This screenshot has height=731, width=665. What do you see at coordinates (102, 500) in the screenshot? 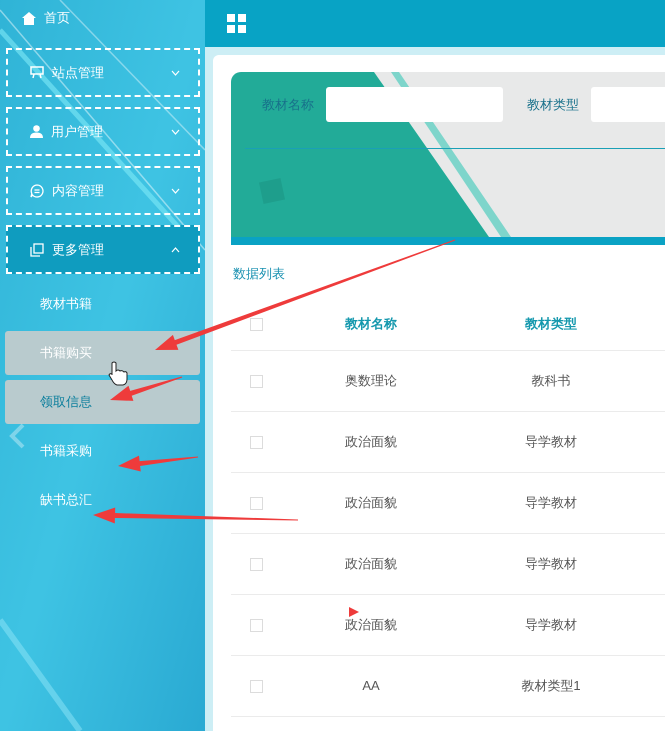
I see `submenu-item: 缺书总汇` at bounding box center [102, 500].